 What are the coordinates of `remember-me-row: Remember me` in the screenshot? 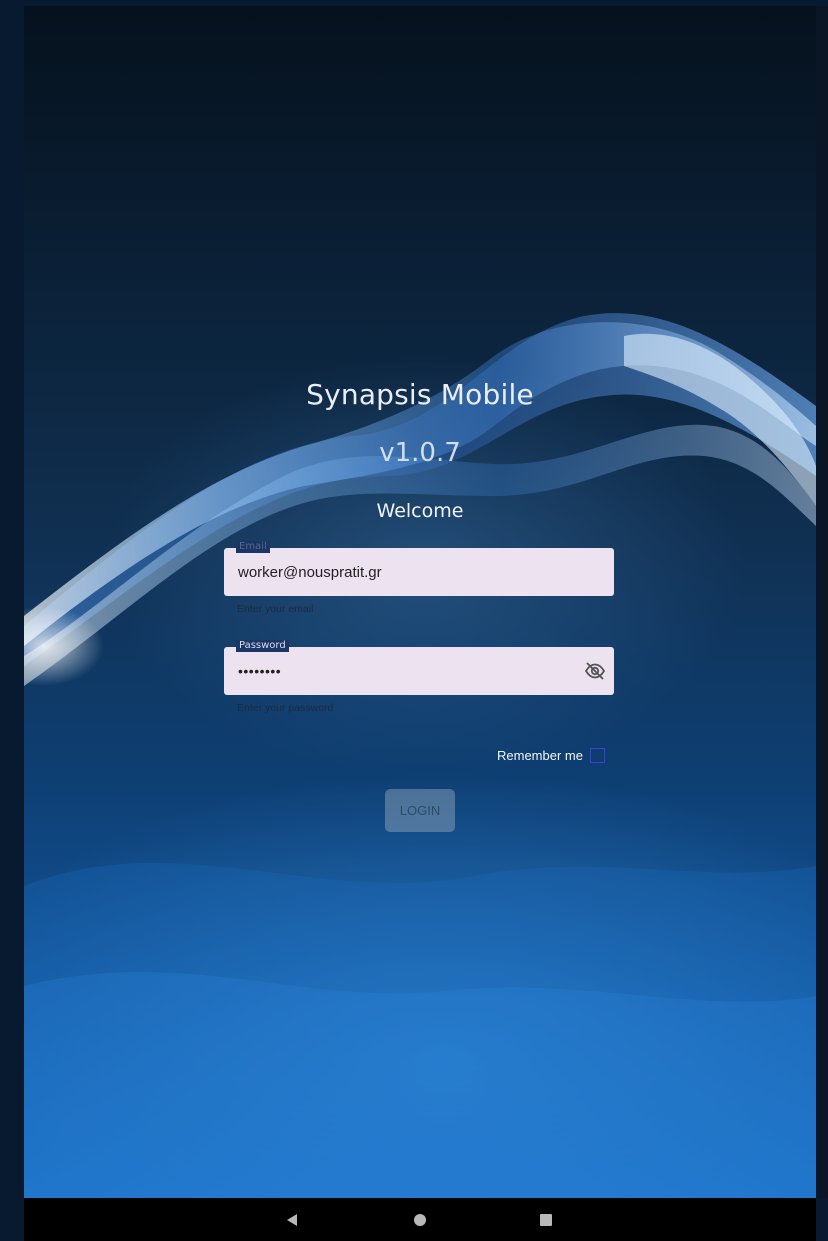 It's located at (551, 755).